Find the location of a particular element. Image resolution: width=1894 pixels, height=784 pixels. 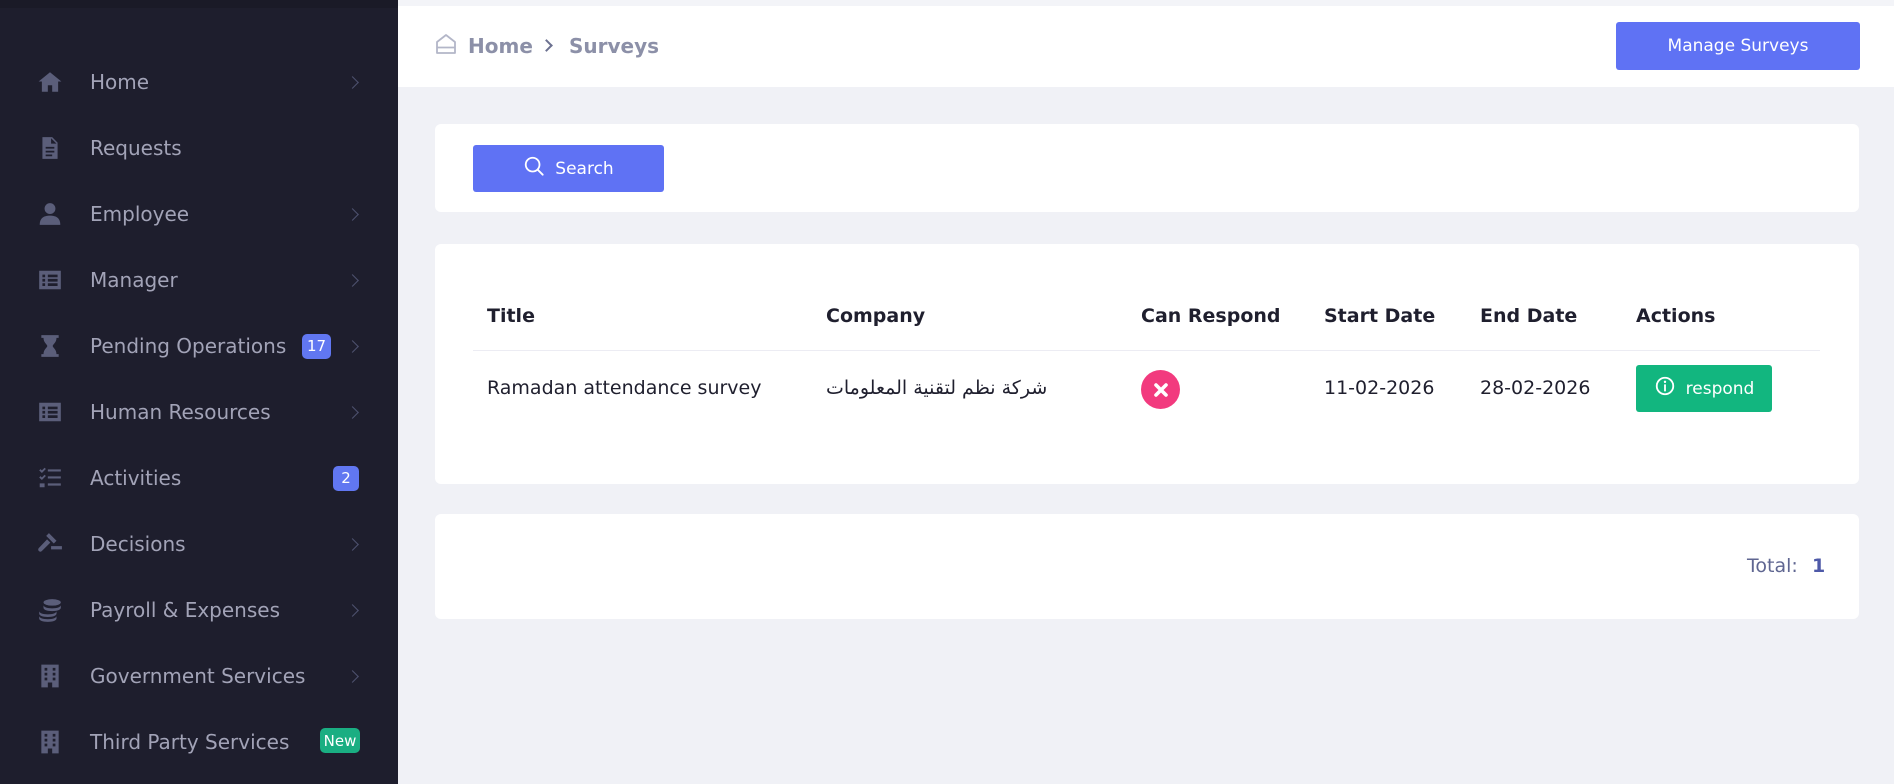

top-header: Home Surveys Manage Surveys is located at coordinates (1146, 43).